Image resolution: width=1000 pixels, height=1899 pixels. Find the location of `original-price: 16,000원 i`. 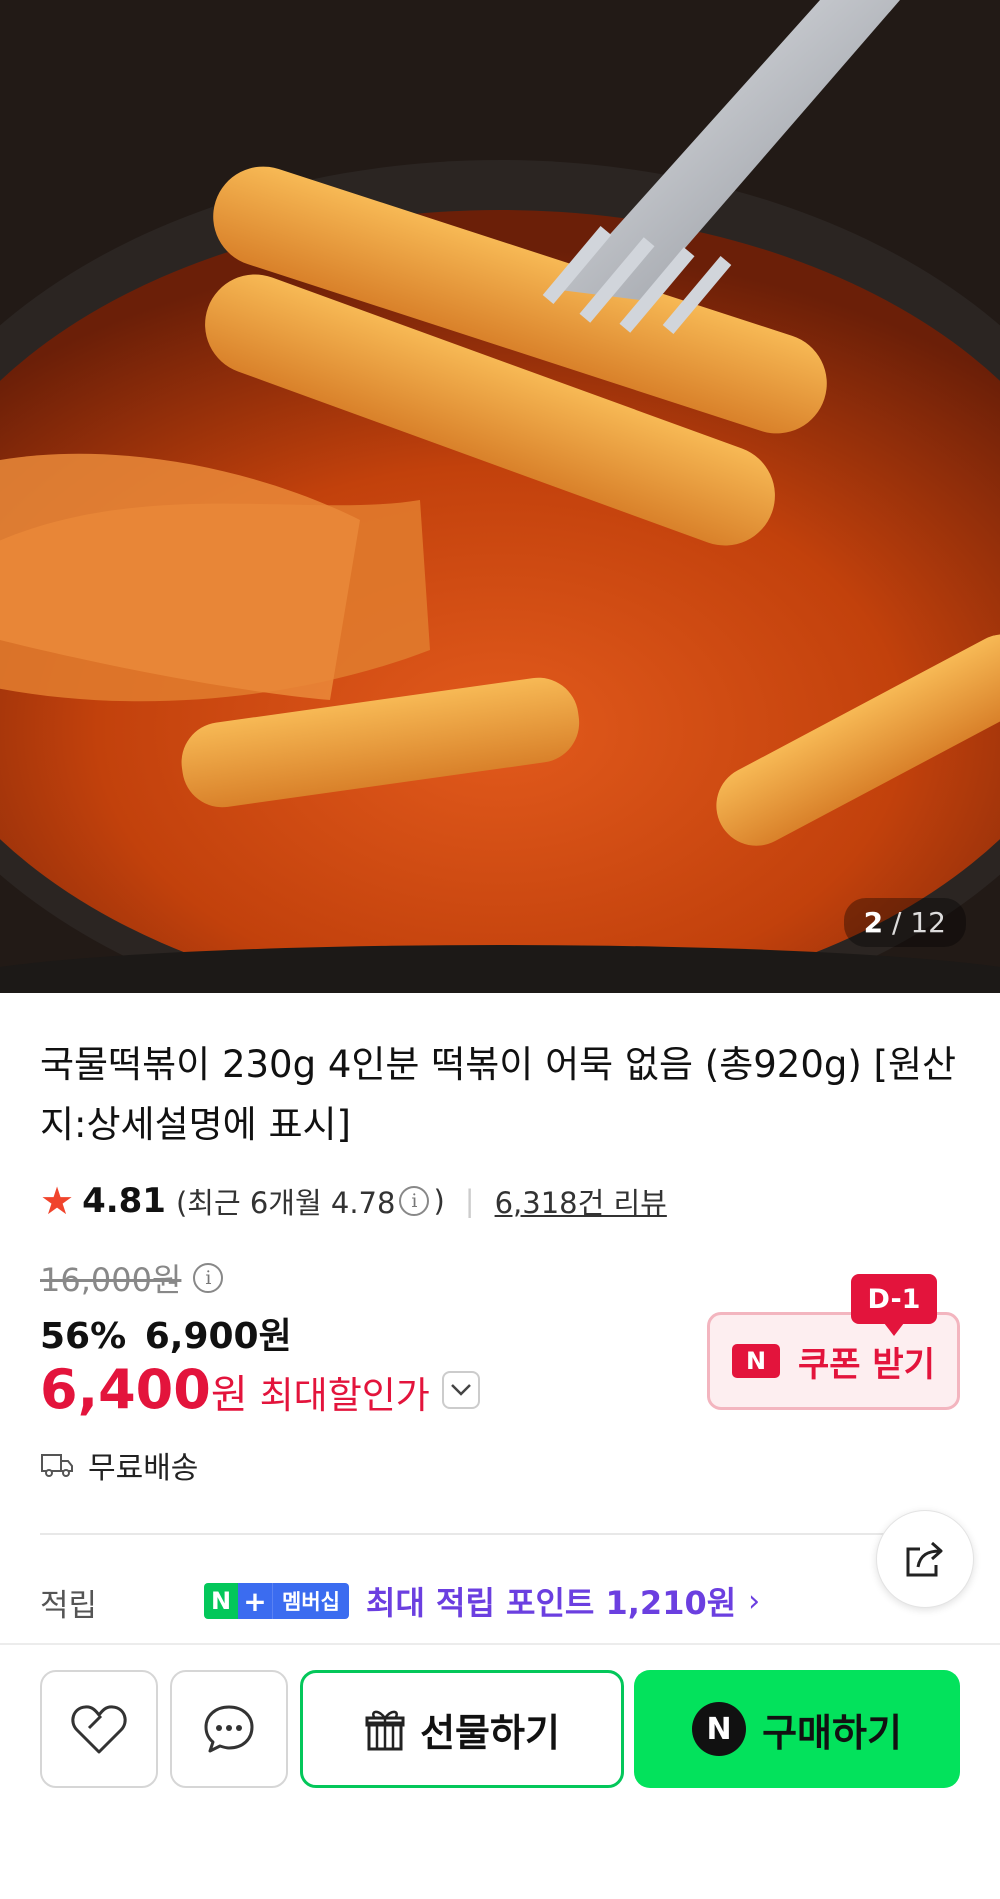

original-price: 16,000원 i is located at coordinates (133, 1278).